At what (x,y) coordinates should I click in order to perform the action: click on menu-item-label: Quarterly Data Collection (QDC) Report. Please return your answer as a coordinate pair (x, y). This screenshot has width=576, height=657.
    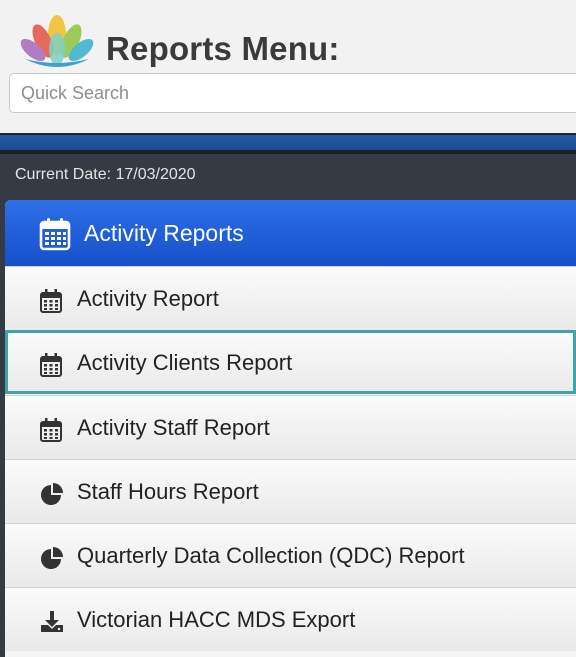
    Looking at the image, I should click on (271, 555).